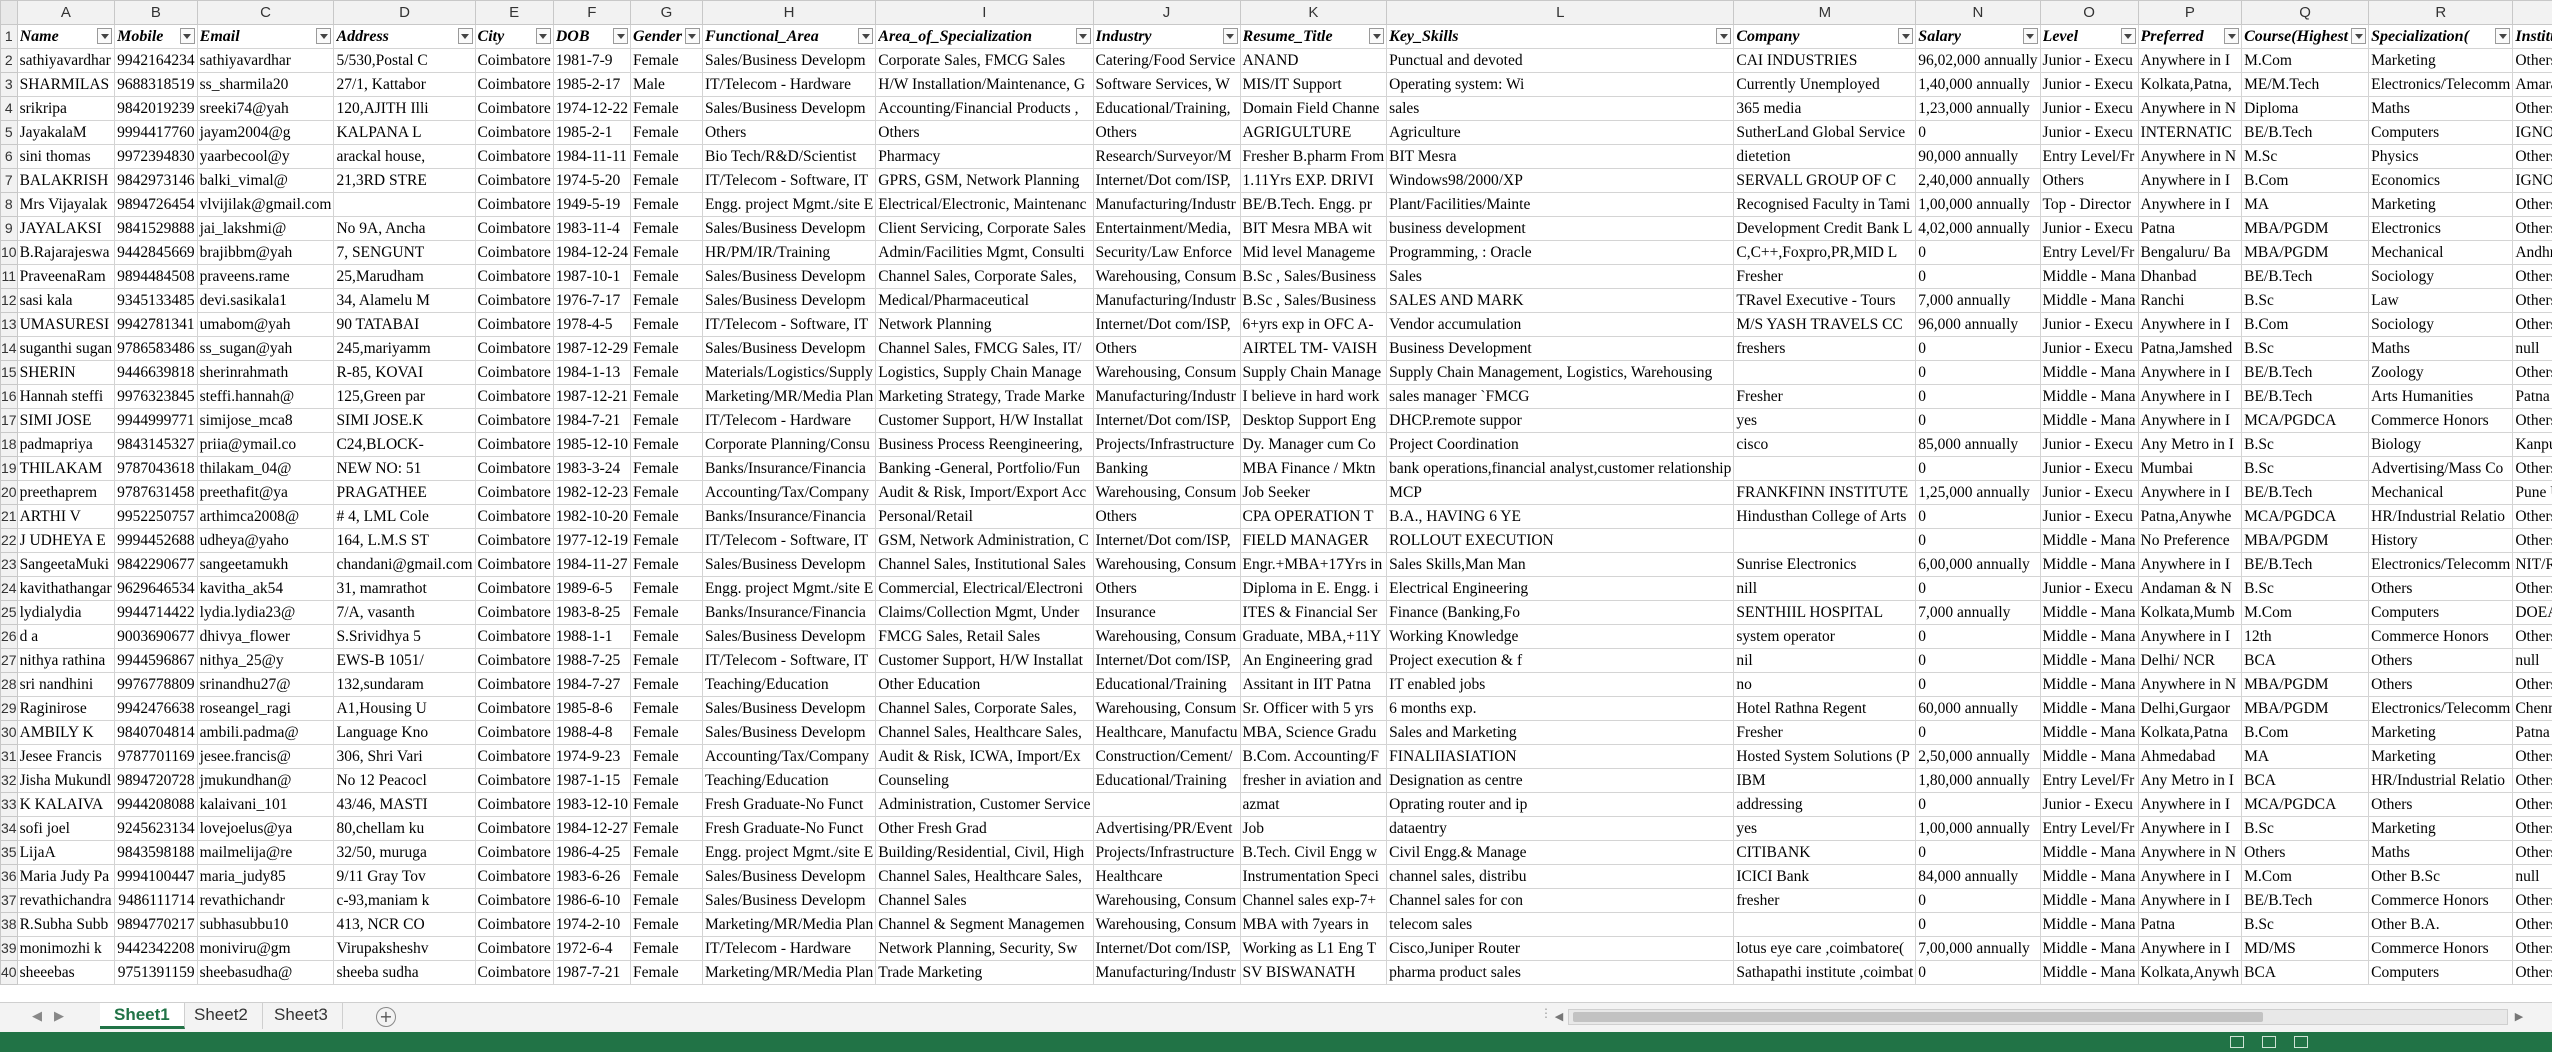  What do you see at coordinates (1166, 852) in the screenshot?
I see `cell: Projects/Infrastructure` at bounding box center [1166, 852].